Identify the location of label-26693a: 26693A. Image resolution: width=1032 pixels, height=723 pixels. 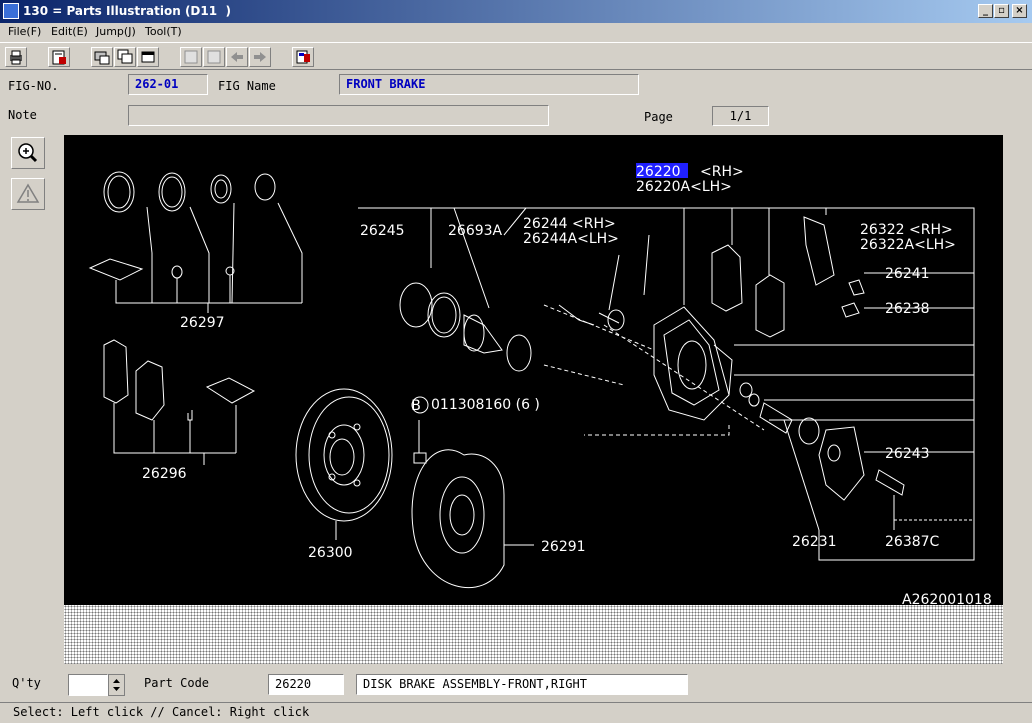
(475, 231).